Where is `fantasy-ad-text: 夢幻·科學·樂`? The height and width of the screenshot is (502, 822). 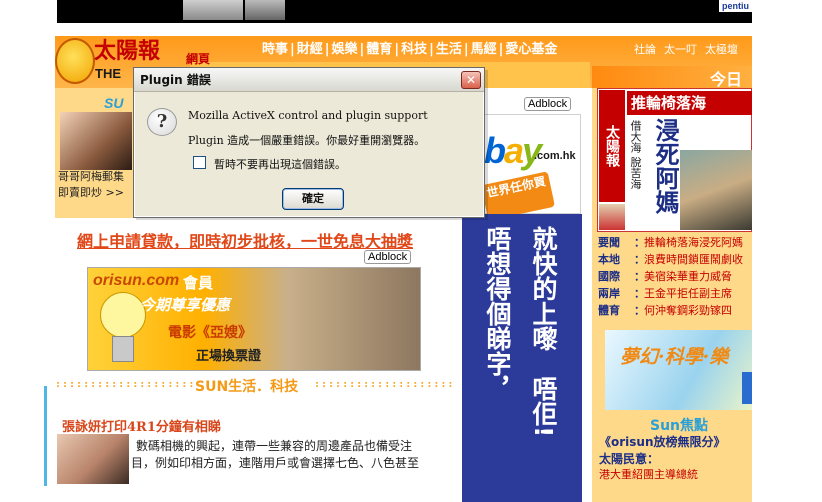
fantasy-ad-text: 夢幻·科學·樂 is located at coordinates (674, 357).